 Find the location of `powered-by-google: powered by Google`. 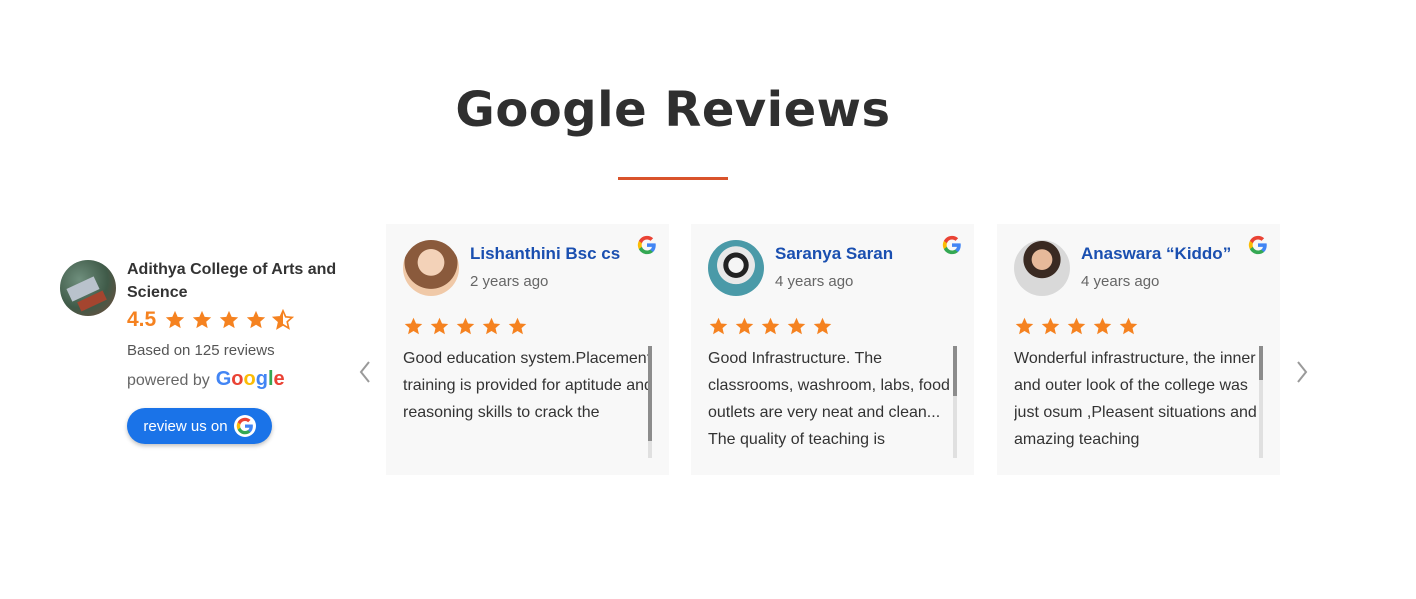

powered-by-google: powered by Google is located at coordinates (206, 379).